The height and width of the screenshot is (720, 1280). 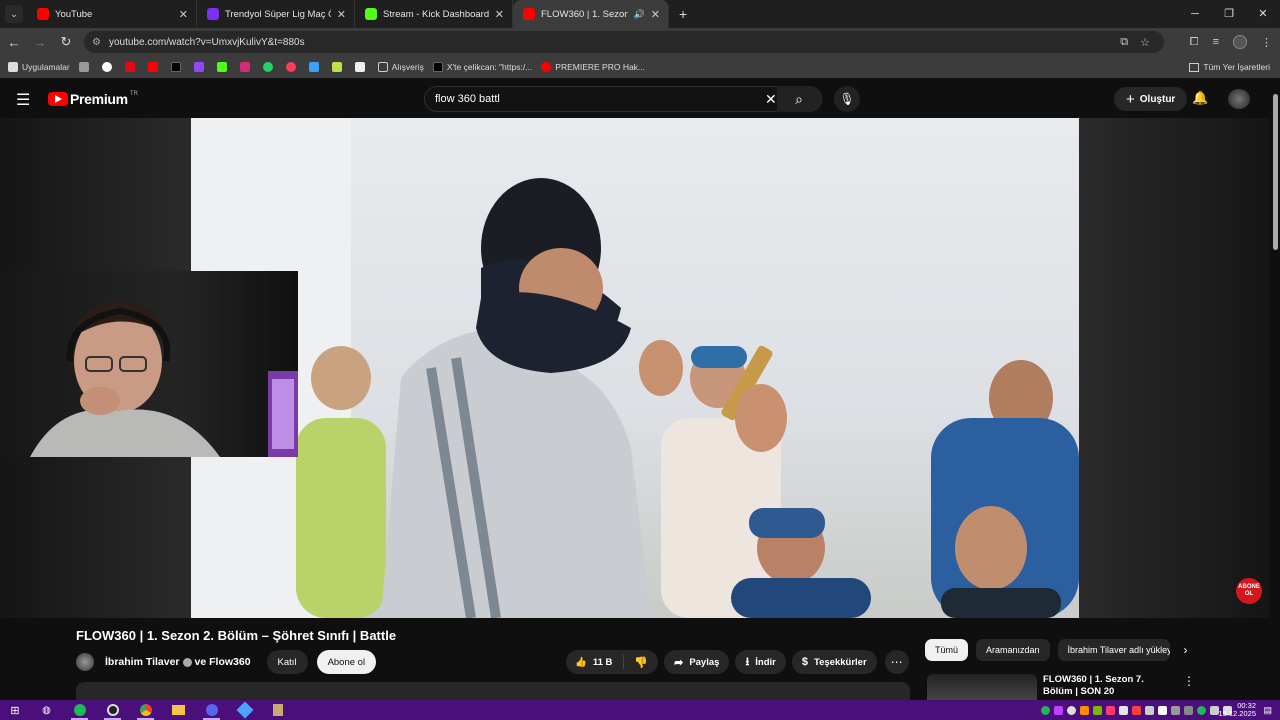 I want to click on back-icon: ←, so click(x=14, y=42).